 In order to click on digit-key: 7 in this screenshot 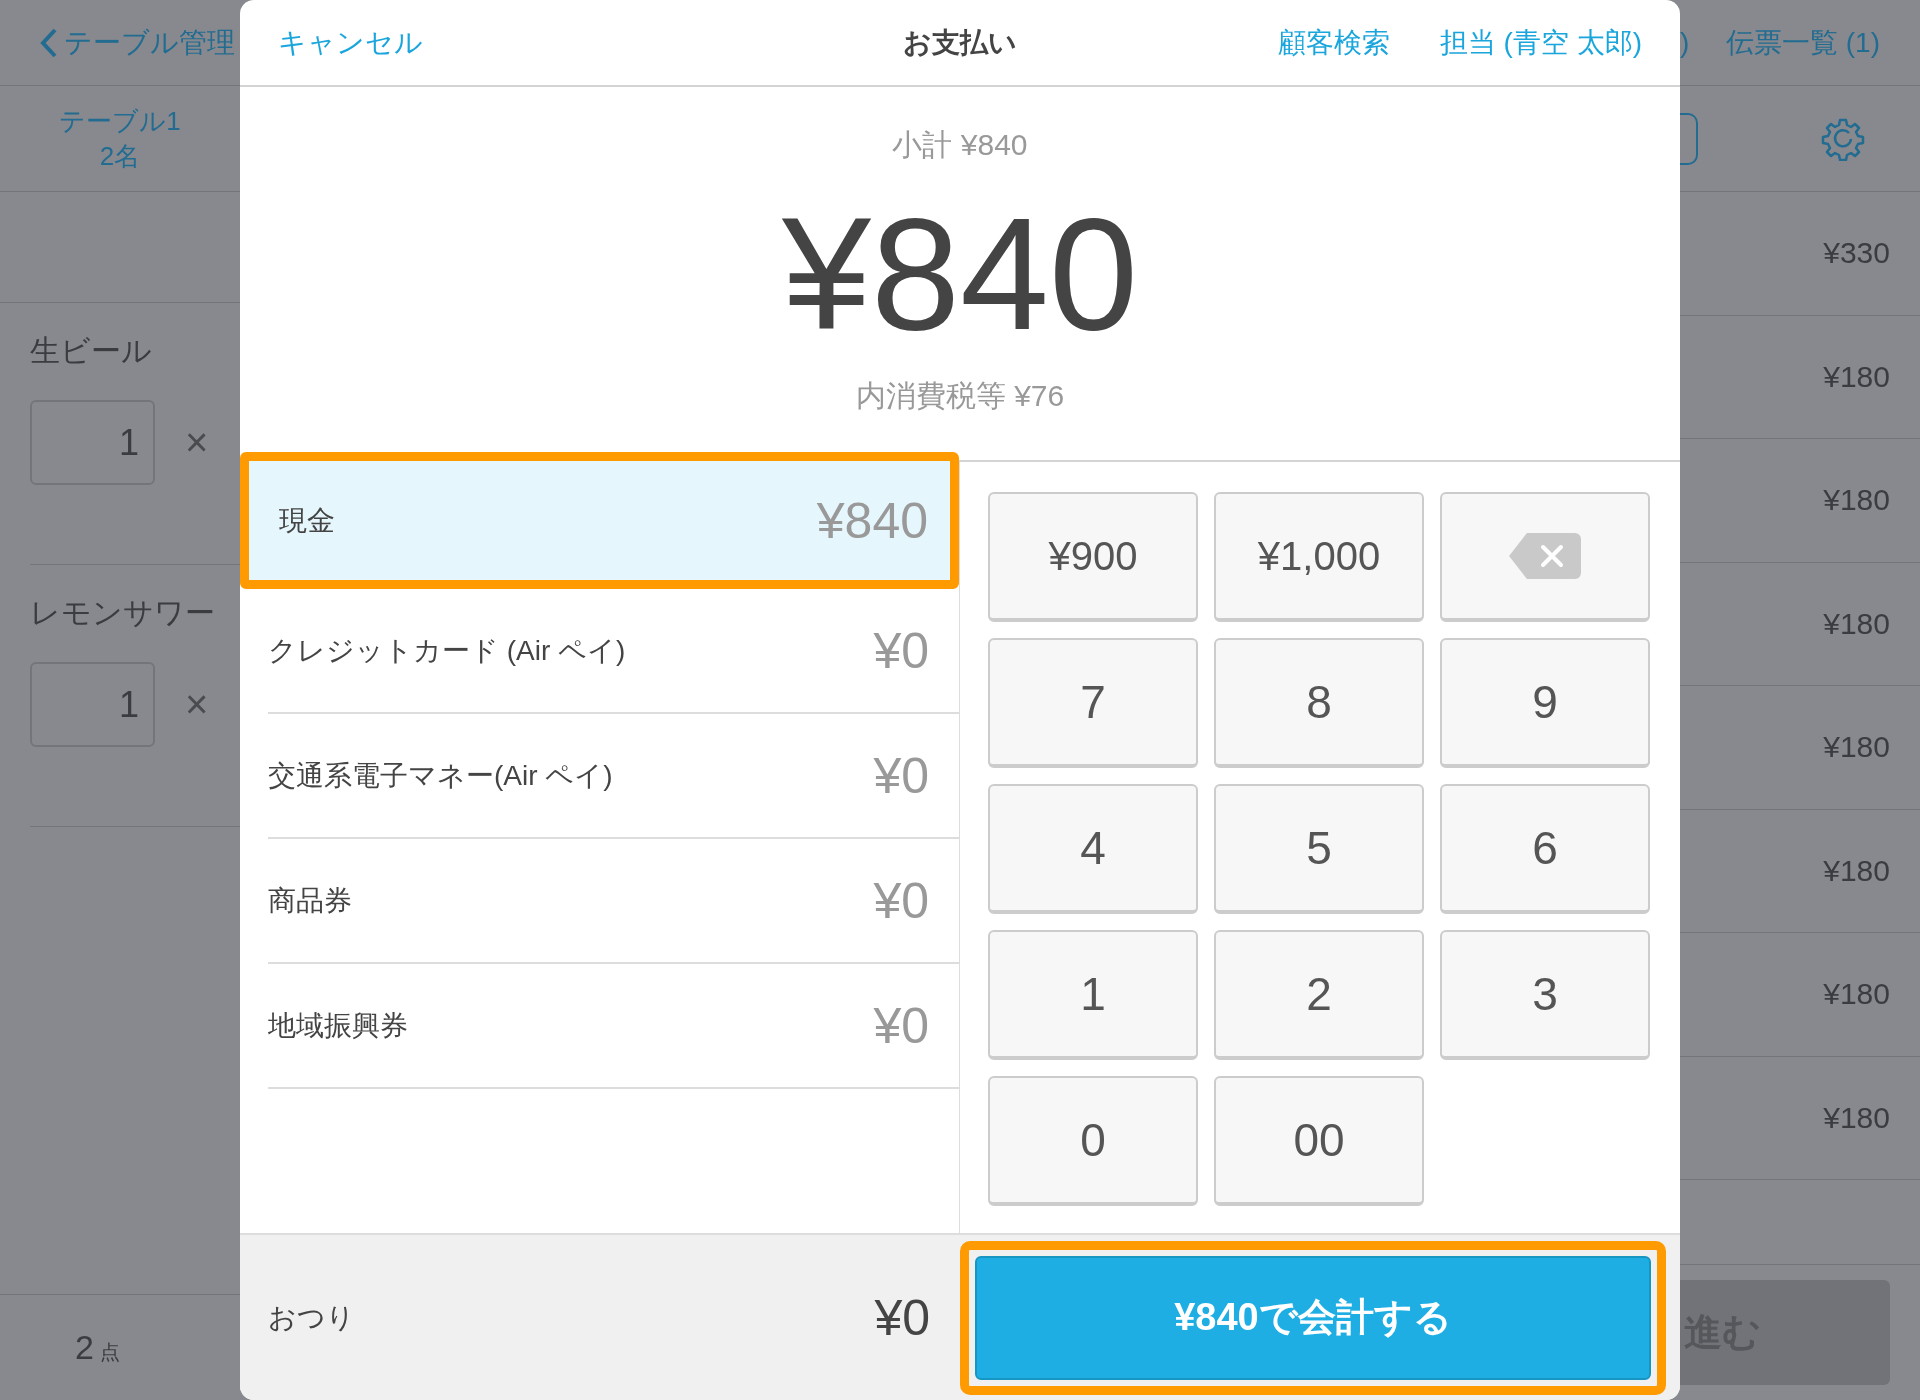, I will do `click(1093, 703)`.